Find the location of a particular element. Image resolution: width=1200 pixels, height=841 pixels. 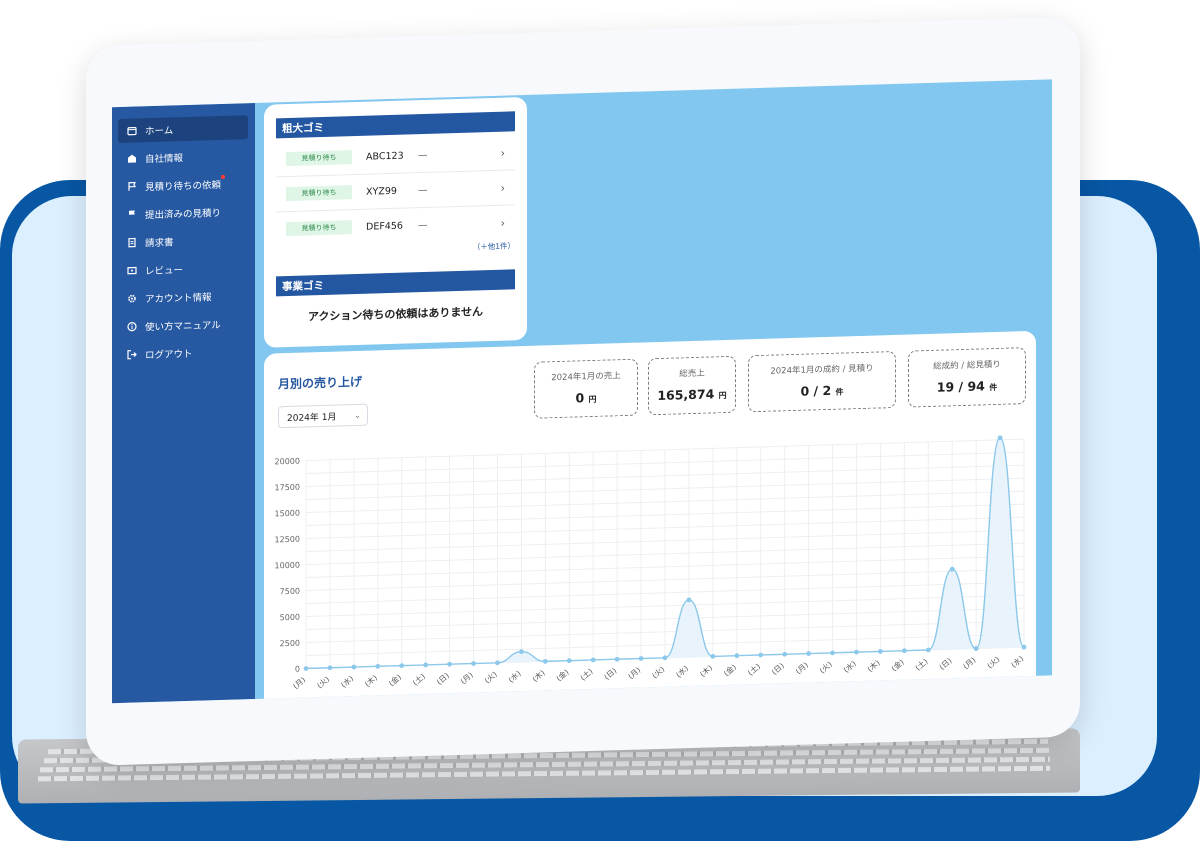

stat-total-sales: 総売上 165,874 円 is located at coordinates (692, 385).